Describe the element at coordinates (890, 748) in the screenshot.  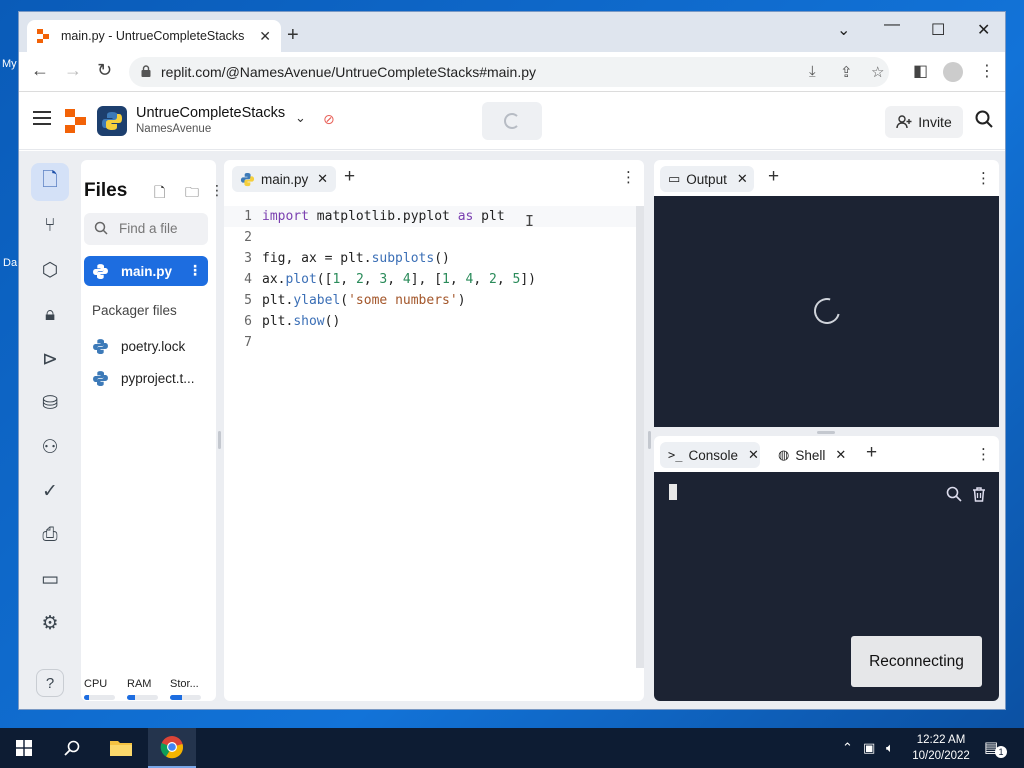
I see `volume-icon: 🔈︎` at that location.